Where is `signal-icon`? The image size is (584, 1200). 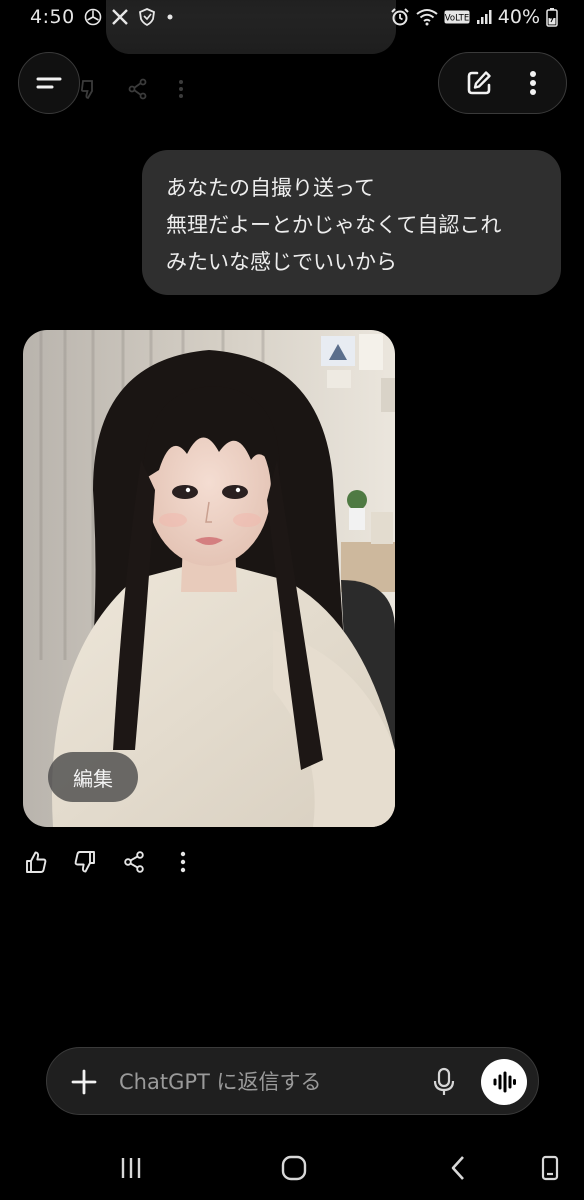 signal-icon is located at coordinates (484, 17).